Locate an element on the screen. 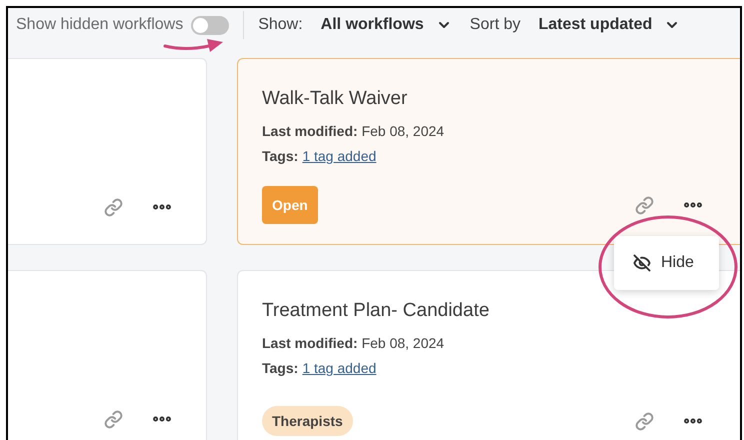  eye-off-icon is located at coordinates (642, 263).